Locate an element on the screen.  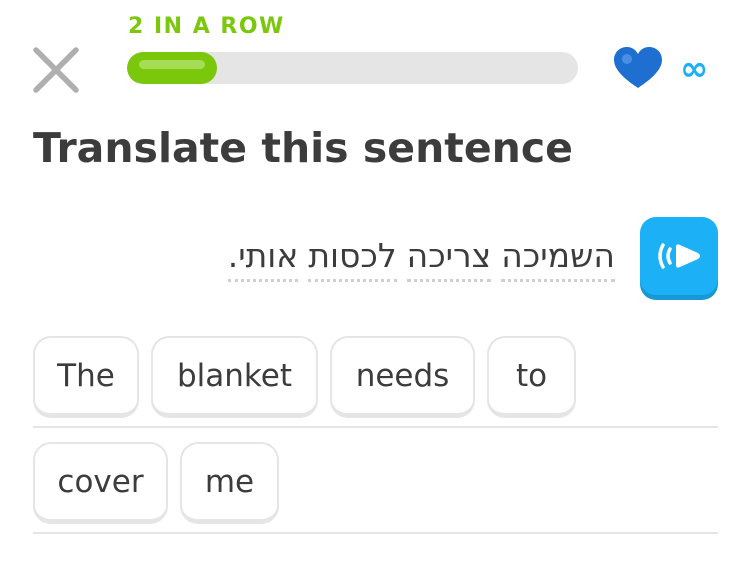
progress-bar-fill is located at coordinates (172, 68).